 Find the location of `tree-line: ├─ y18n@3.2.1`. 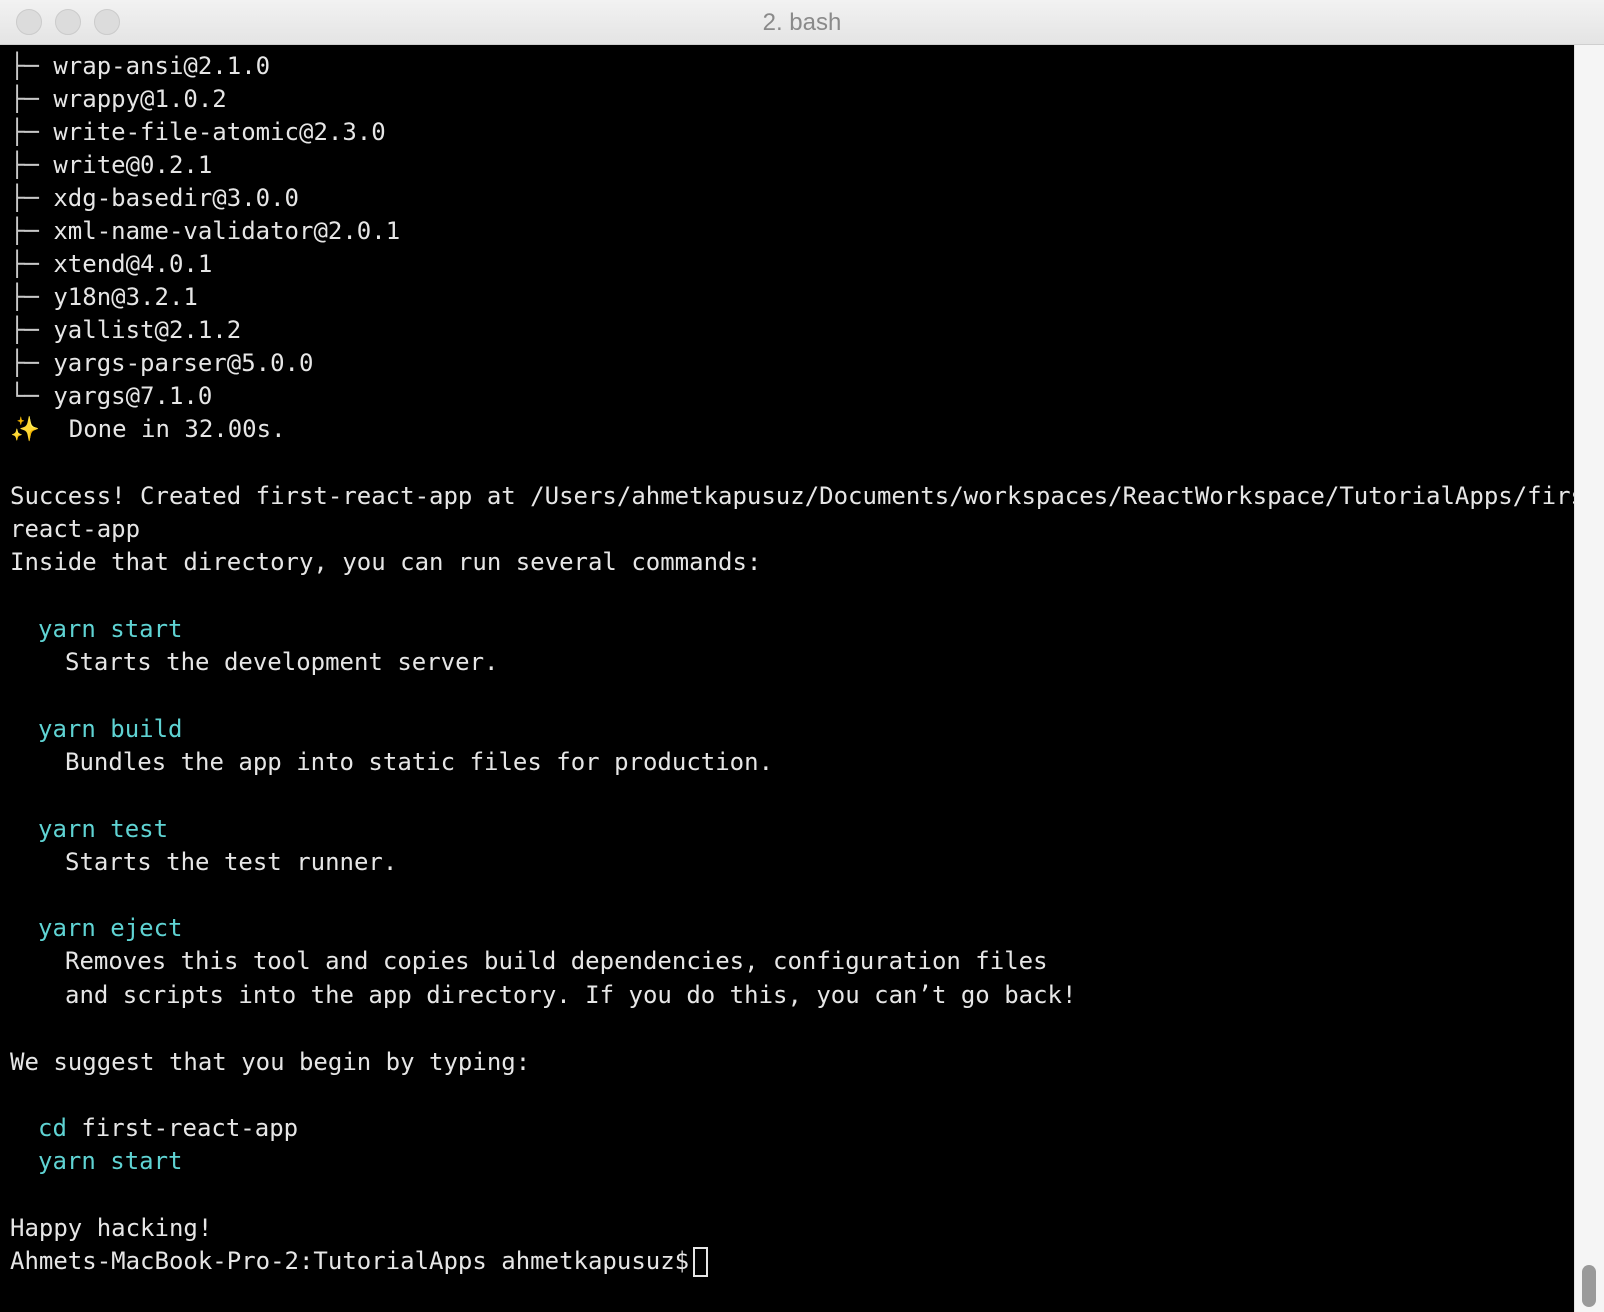

tree-line: ├─ y18n@3.2.1 is located at coordinates (104, 297).